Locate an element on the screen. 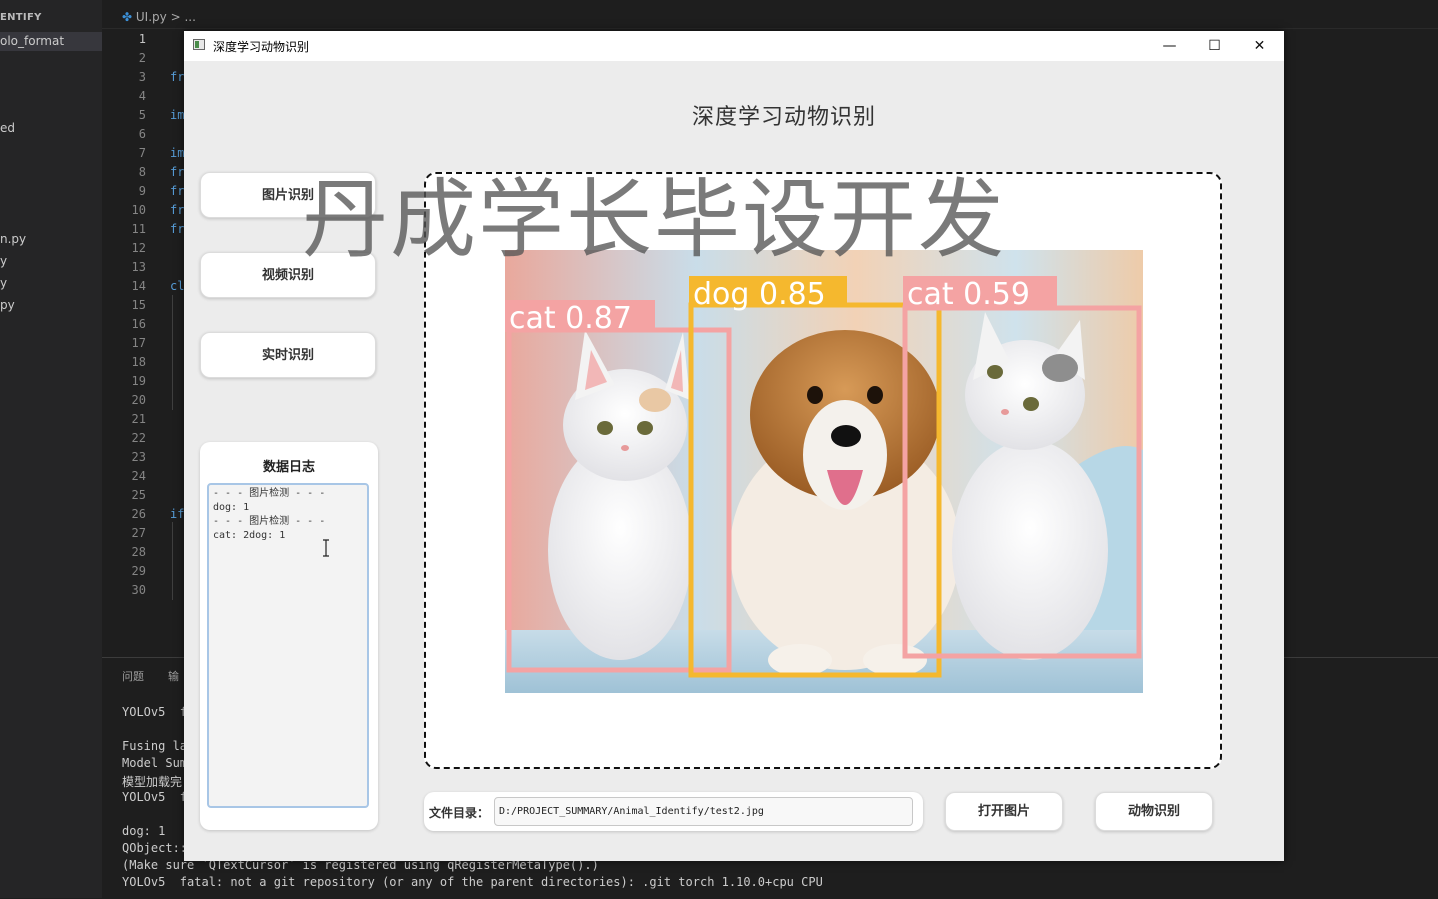 The image size is (1438, 899). window-title: 深度学习动物识别 is located at coordinates (261, 47).